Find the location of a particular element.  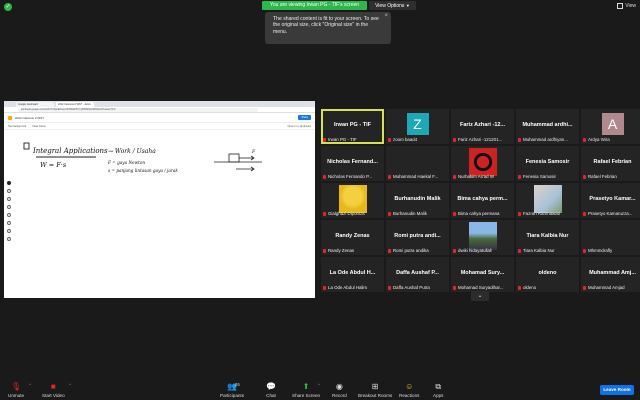

jamboard-header: 2022 Calculus 2 WST Share is located at coordinates (159, 118).